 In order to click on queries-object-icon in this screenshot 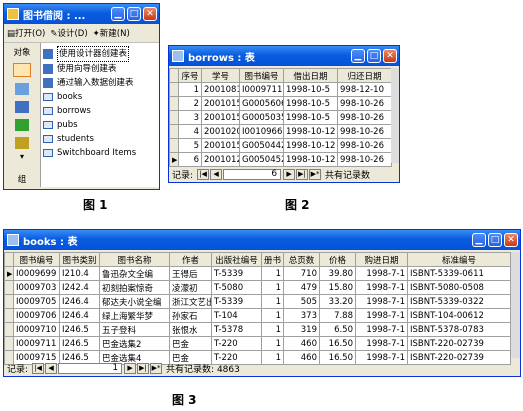, I will do `click(22, 89)`.